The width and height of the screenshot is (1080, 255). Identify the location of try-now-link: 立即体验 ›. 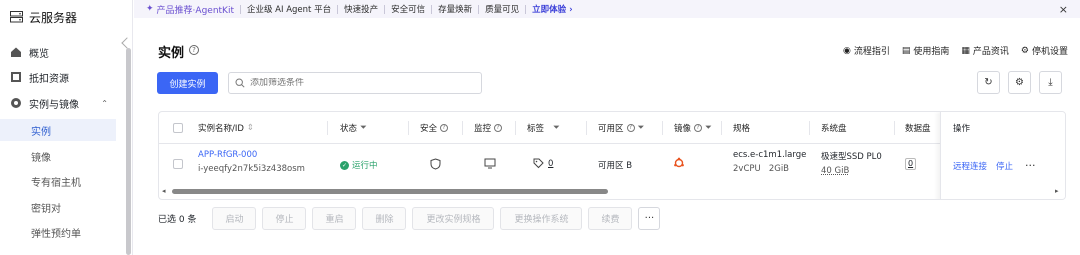
(552, 9).